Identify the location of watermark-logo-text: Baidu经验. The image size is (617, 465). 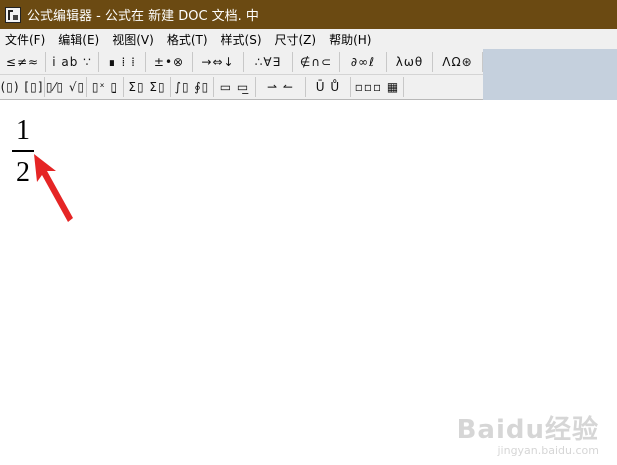
(527, 430).